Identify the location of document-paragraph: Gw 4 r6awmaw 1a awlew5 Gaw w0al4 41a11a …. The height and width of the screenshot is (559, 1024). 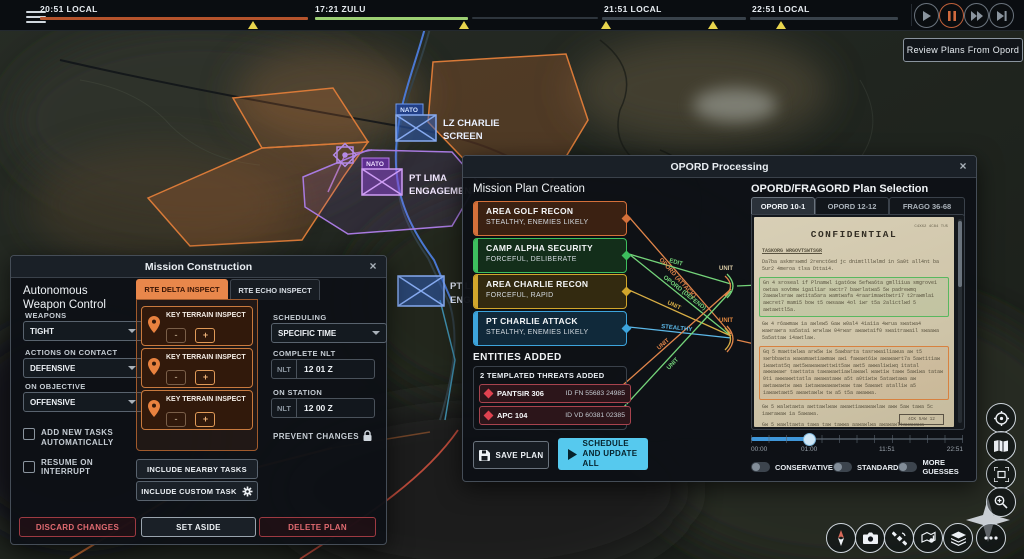
(851, 331).